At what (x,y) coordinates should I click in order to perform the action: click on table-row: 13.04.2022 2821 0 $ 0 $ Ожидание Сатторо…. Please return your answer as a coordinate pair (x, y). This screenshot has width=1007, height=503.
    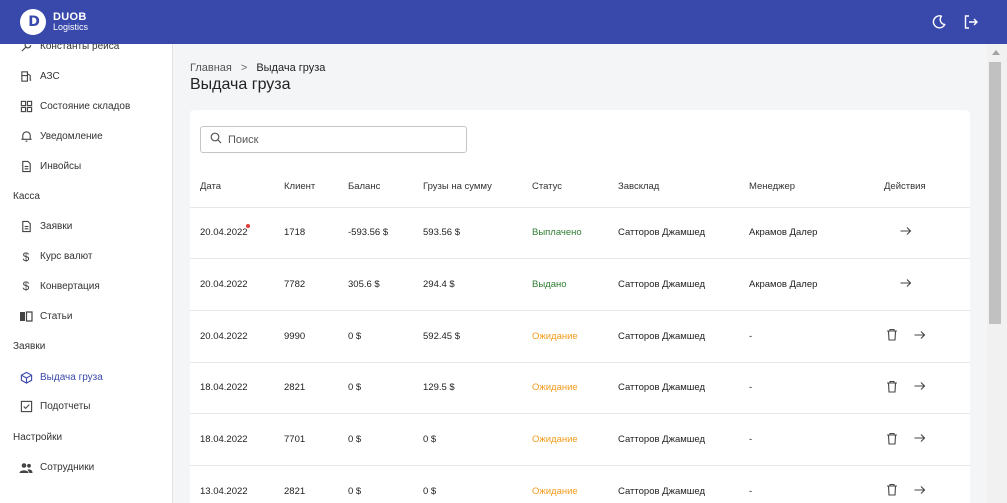
    Looking at the image, I should click on (580, 484).